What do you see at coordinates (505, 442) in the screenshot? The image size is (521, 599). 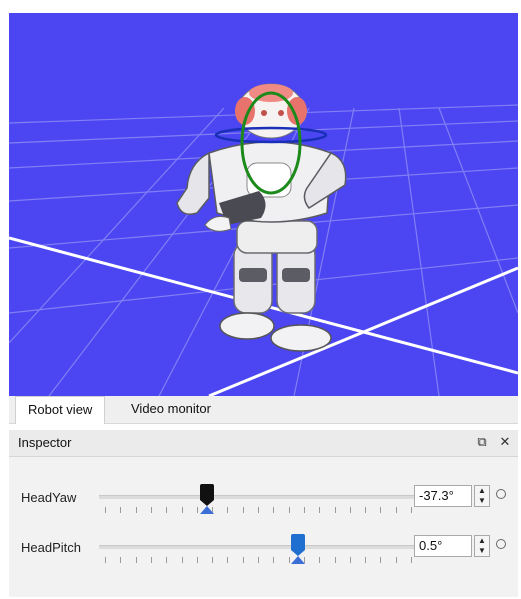 I see `close-icon: ✕` at bounding box center [505, 442].